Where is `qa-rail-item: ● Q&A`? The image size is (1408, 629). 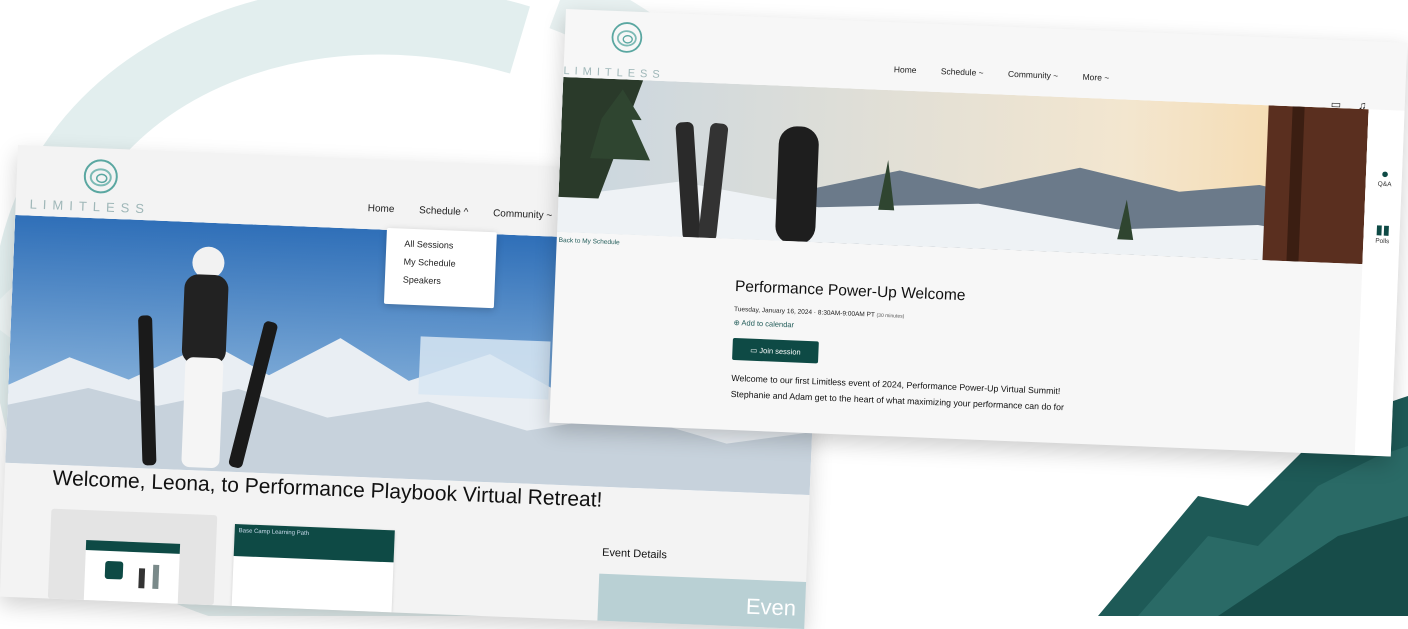 qa-rail-item: ● Q&A is located at coordinates (1384, 176).